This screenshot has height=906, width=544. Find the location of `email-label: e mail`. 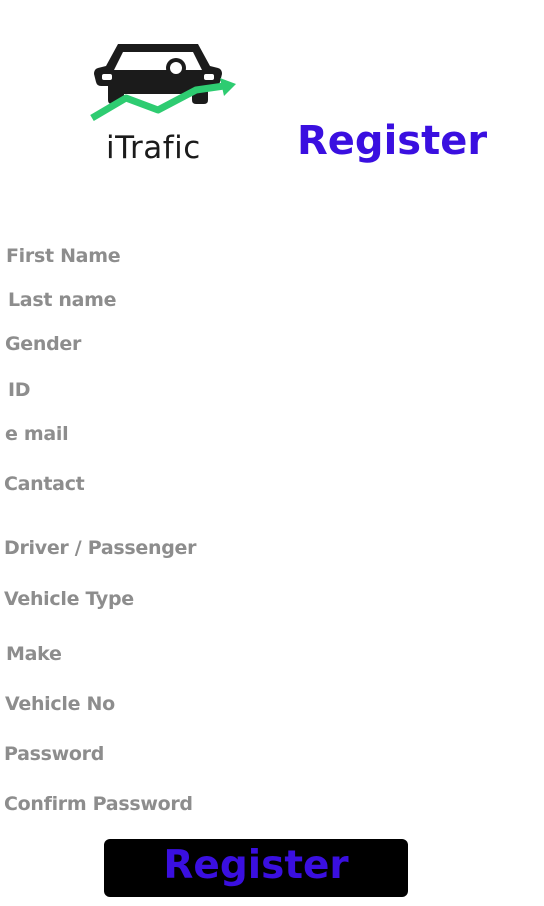

email-label: e mail is located at coordinates (37, 434).